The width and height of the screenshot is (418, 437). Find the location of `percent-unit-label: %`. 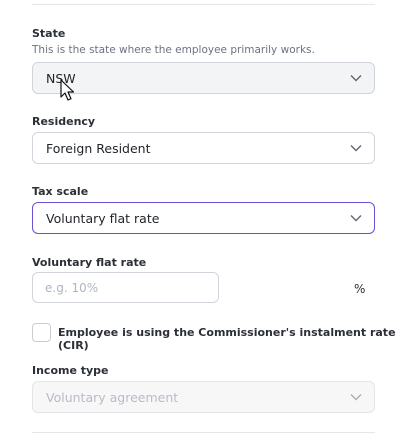

percent-unit-label: % is located at coordinates (360, 289).